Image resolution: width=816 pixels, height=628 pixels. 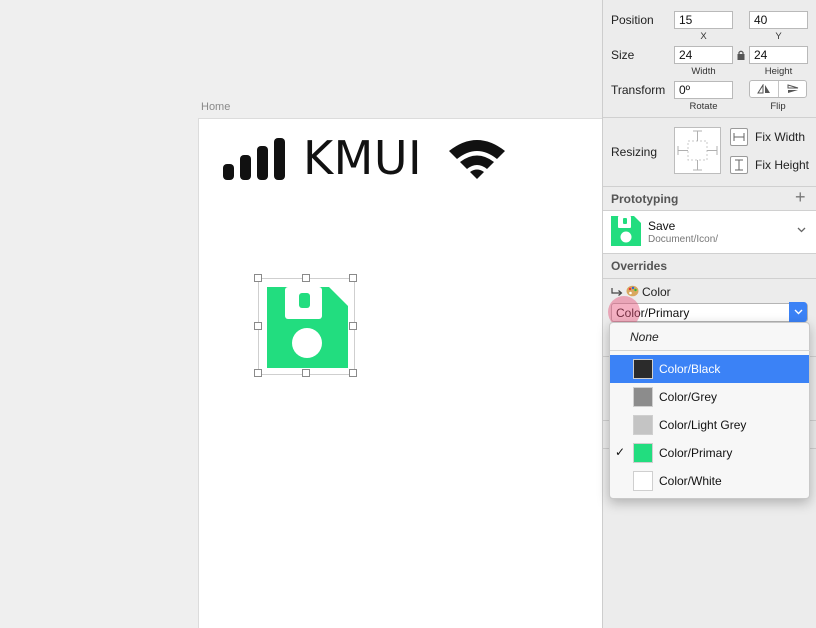 I want to click on position-y-input: 40, so click(x=778, y=20).